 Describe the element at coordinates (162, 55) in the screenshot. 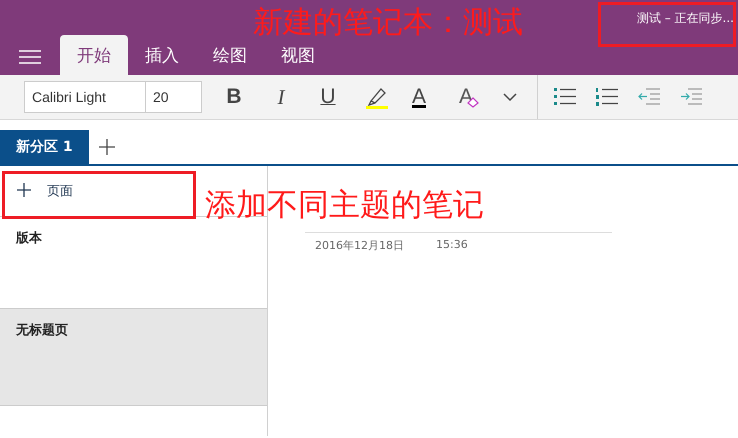

I see `ribbon-tab: 插入` at that location.